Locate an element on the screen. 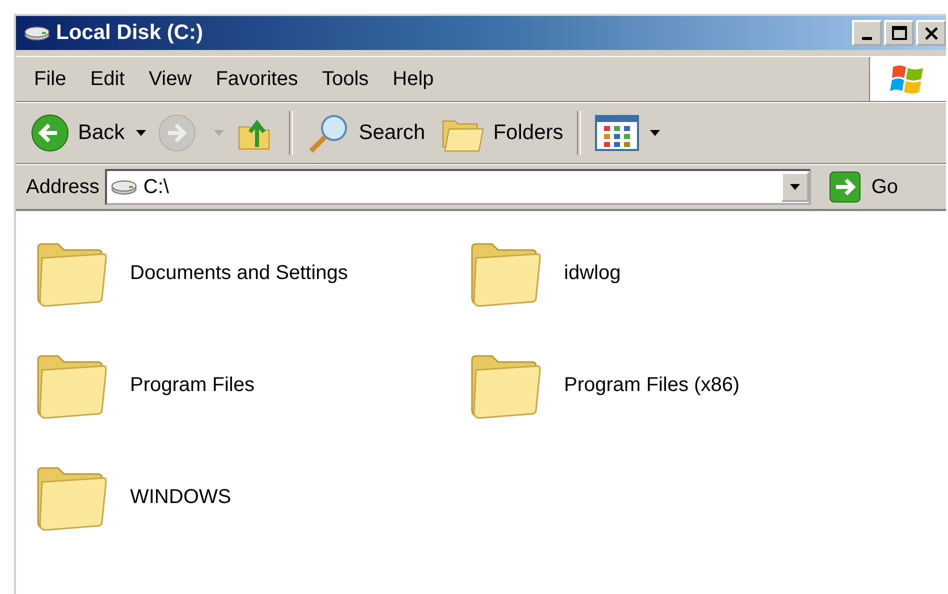 The width and height of the screenshot is (948, 594). dropdown-button is located at coordinates (795, 187).